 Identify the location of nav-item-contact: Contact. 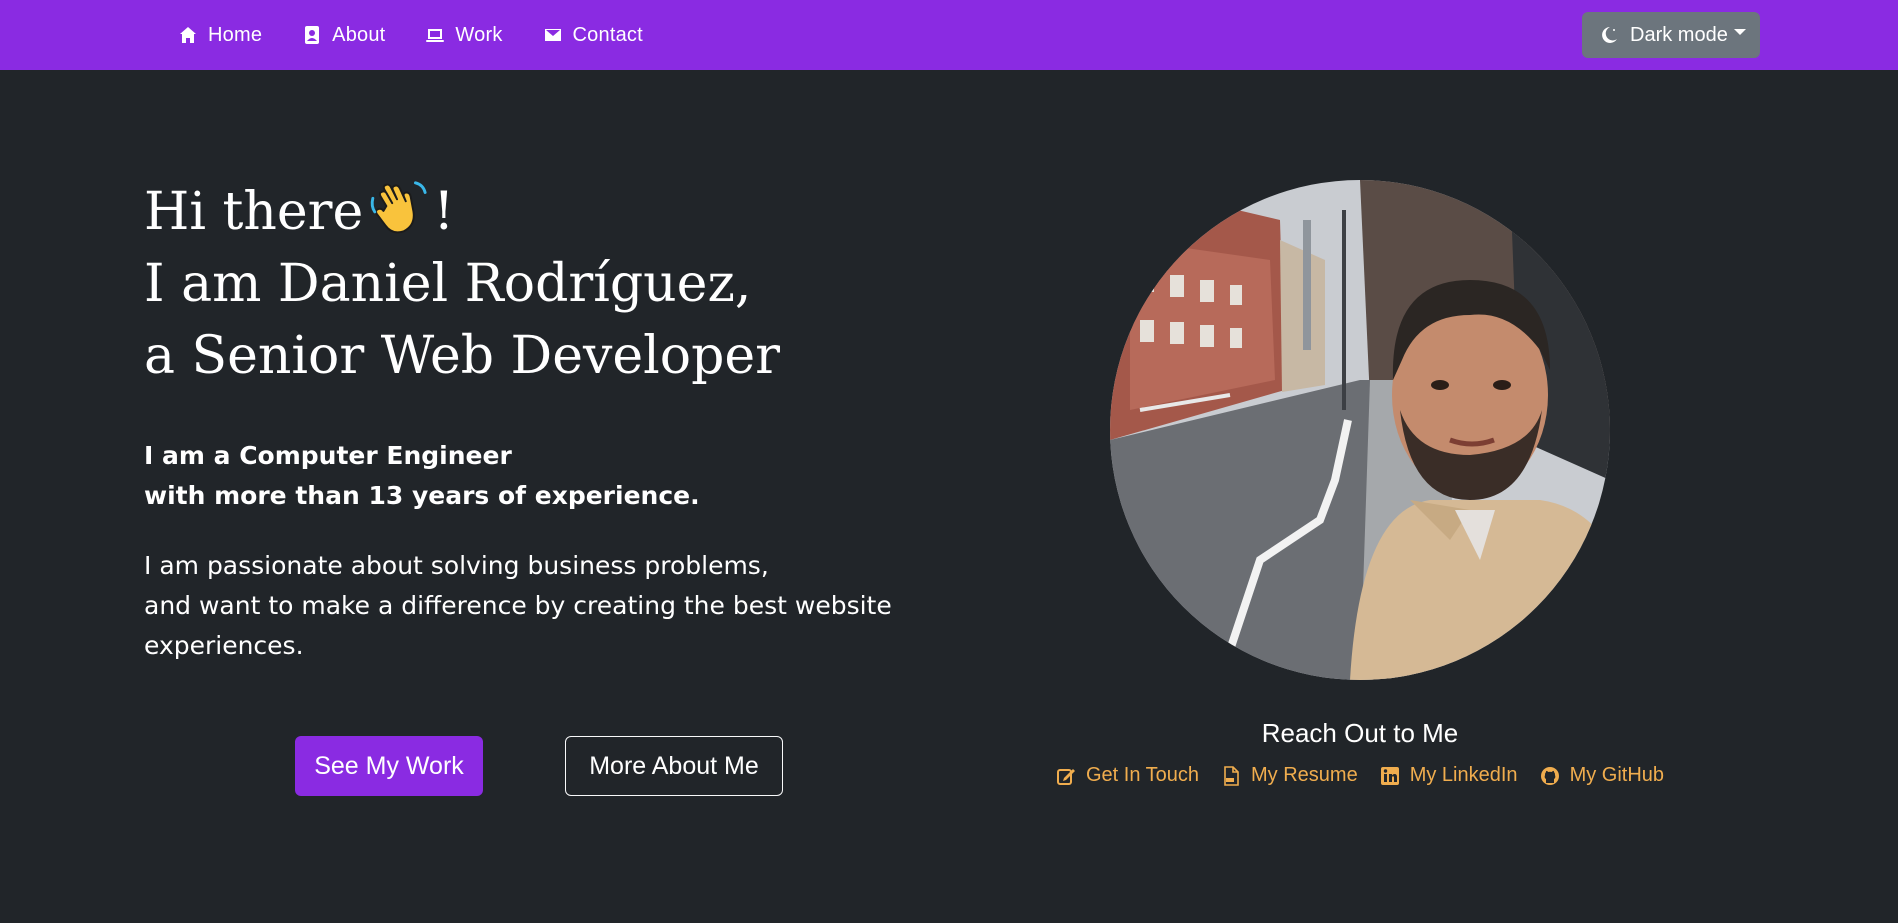
(593, 35).